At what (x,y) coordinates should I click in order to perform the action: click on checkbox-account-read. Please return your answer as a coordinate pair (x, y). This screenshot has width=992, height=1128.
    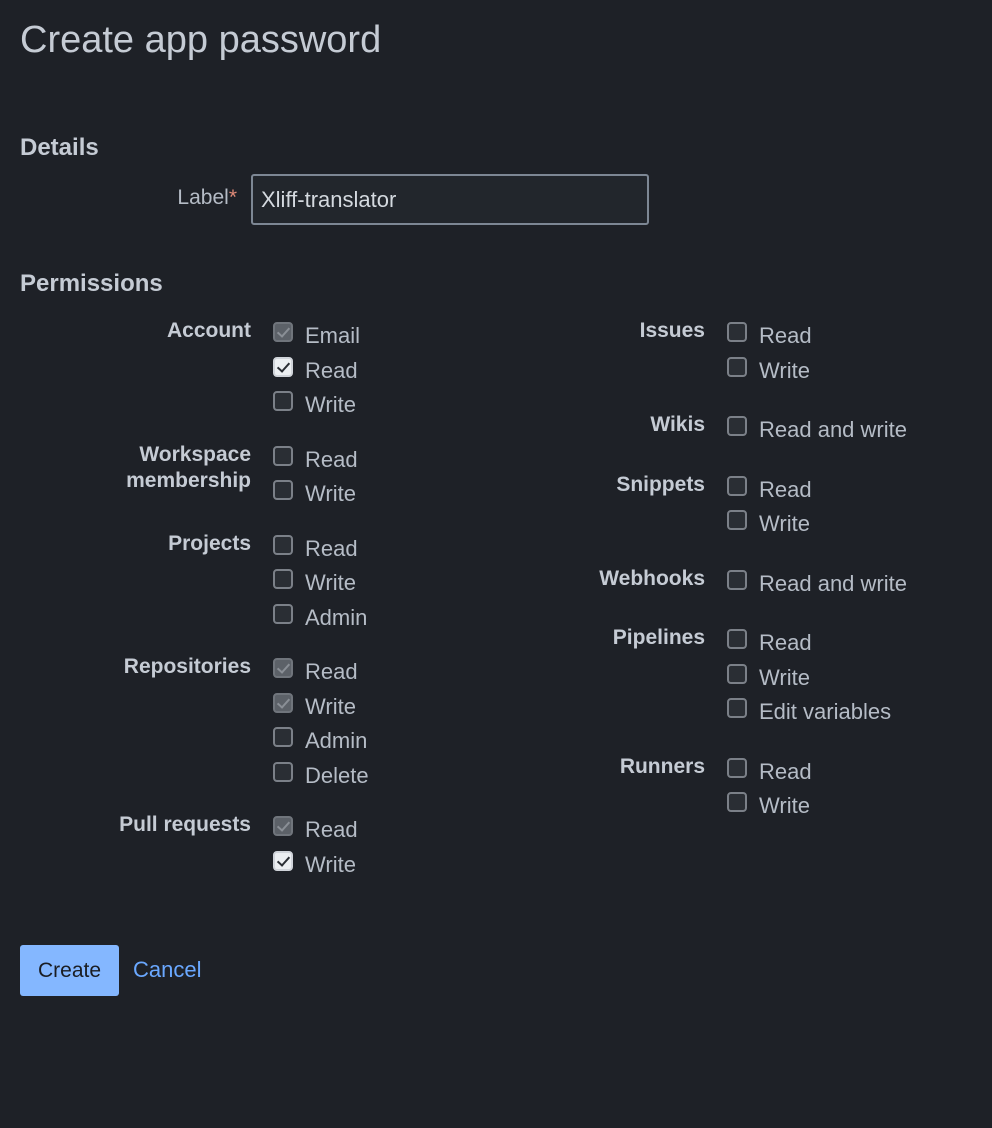
    Looking at the image, I should click on (283, 366).